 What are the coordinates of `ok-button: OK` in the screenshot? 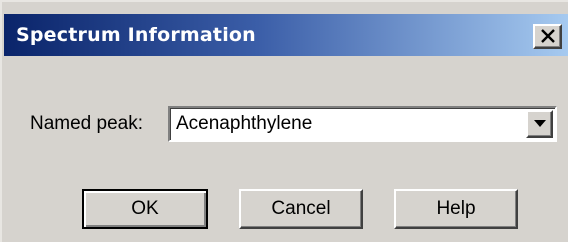 It's located at (145, 209).